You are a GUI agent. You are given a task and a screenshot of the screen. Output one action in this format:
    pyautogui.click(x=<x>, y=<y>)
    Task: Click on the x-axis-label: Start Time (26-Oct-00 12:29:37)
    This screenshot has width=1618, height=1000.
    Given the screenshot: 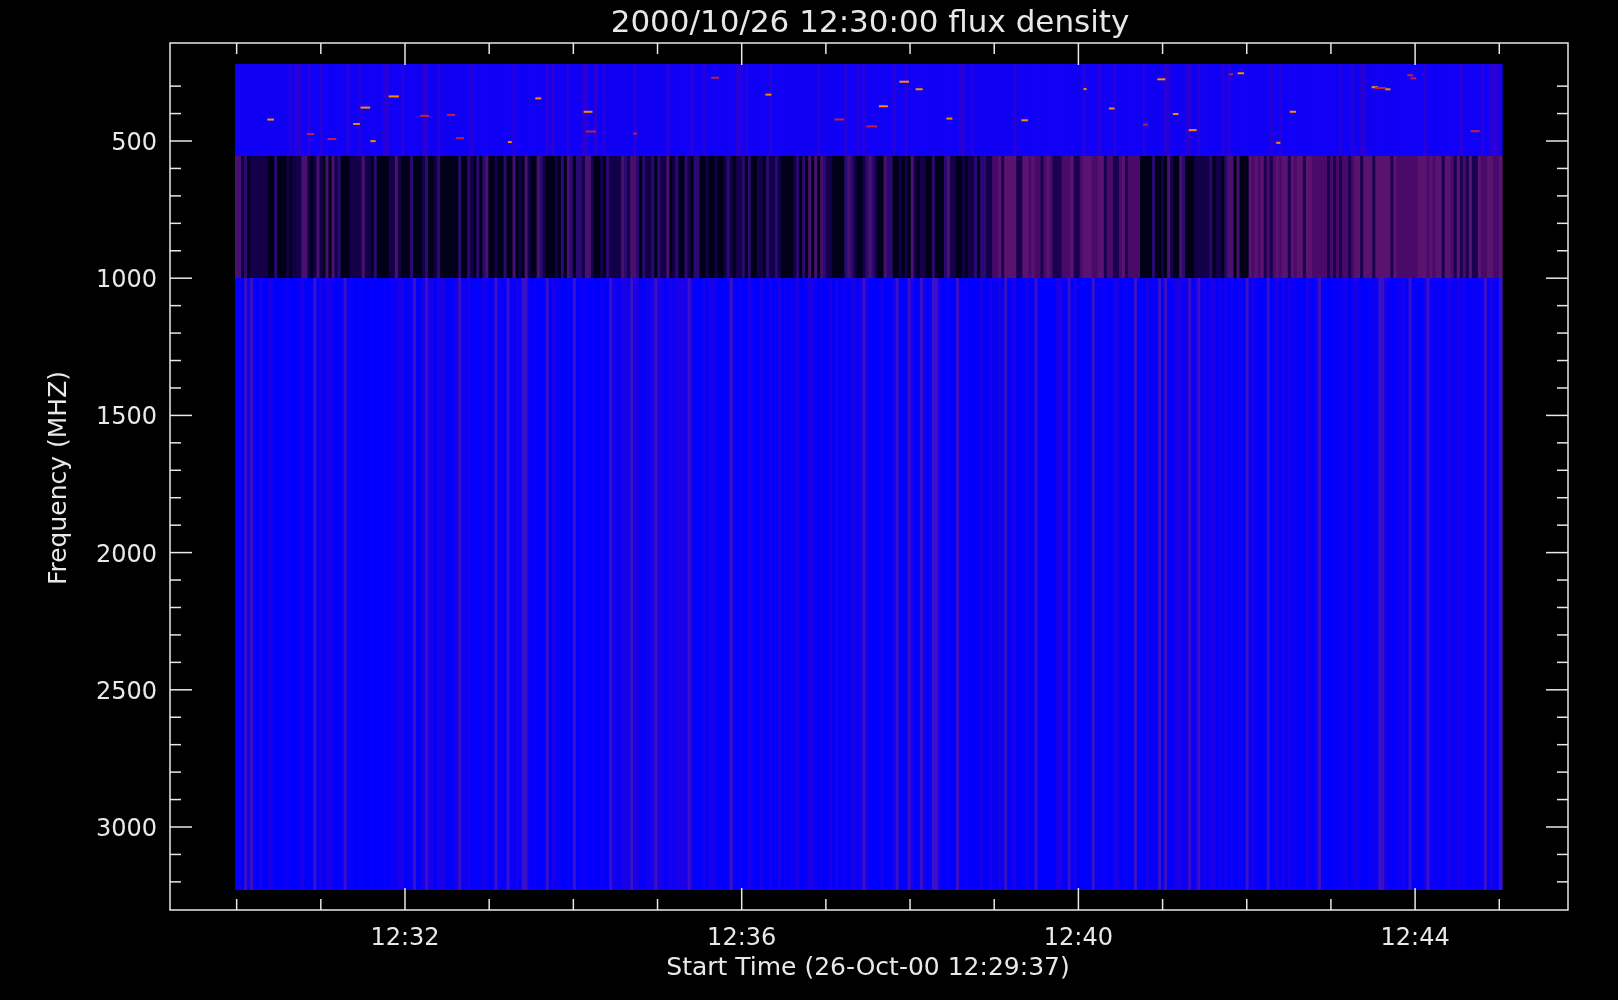 What is the action you would take?
    pyautogui.click(x=868, y=966)
    